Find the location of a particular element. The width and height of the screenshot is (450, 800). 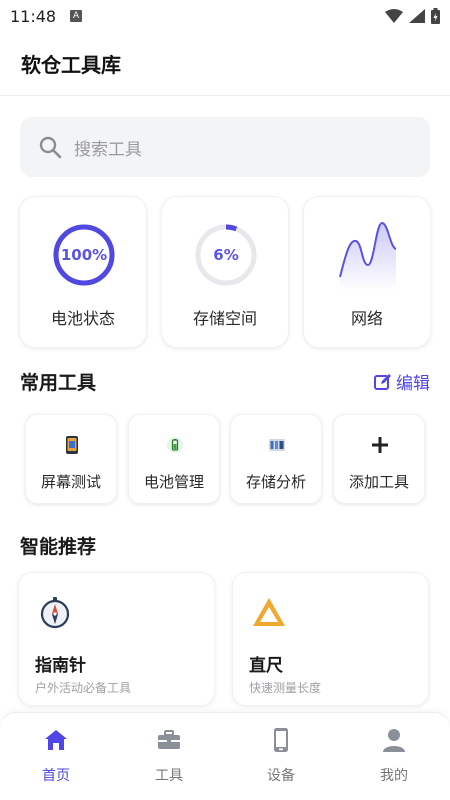

storage-percent: 6% is located at coordinates (226, 255).